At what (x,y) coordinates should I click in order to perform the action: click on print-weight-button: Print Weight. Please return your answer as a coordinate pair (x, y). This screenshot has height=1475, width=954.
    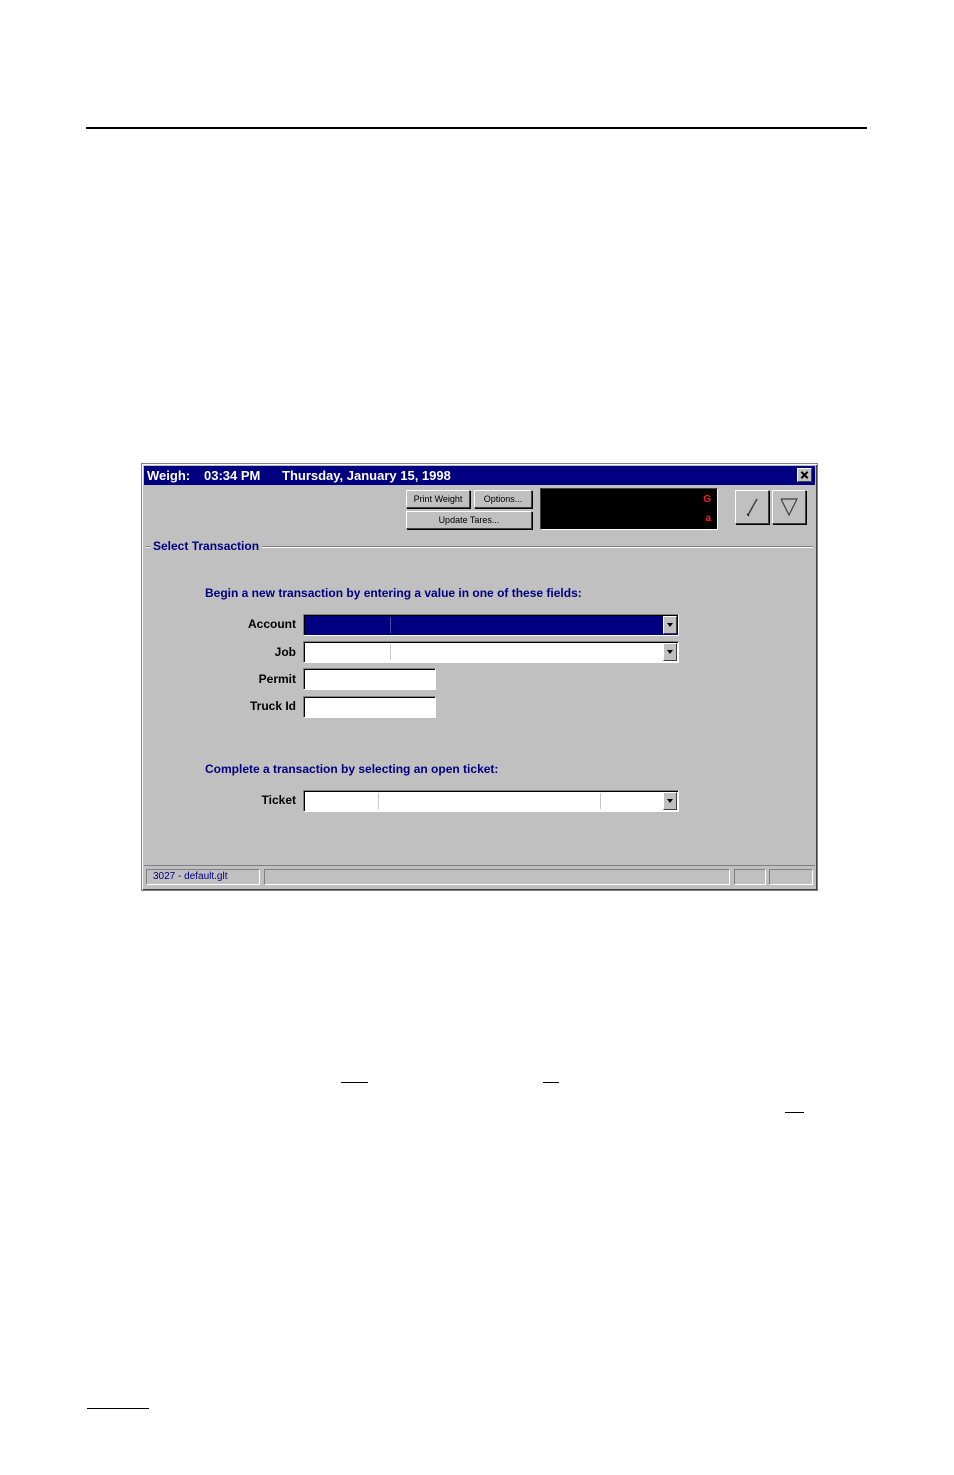
    Looking at the image, I should click on (438, 499).